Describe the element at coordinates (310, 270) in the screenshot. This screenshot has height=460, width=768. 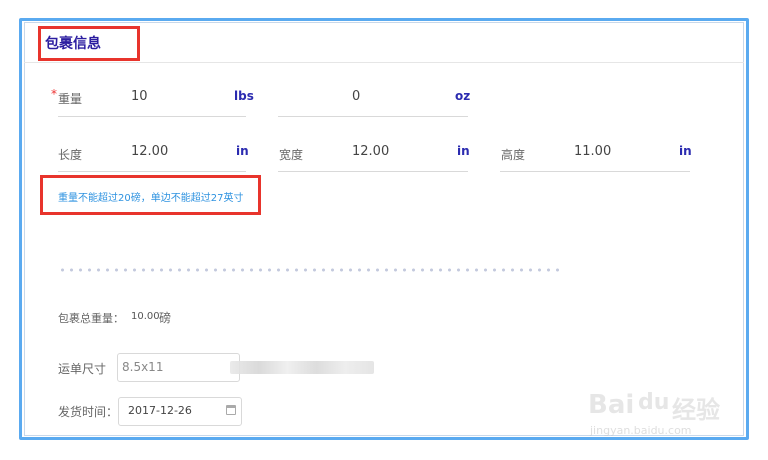
I see `dotted-divider` at that location.